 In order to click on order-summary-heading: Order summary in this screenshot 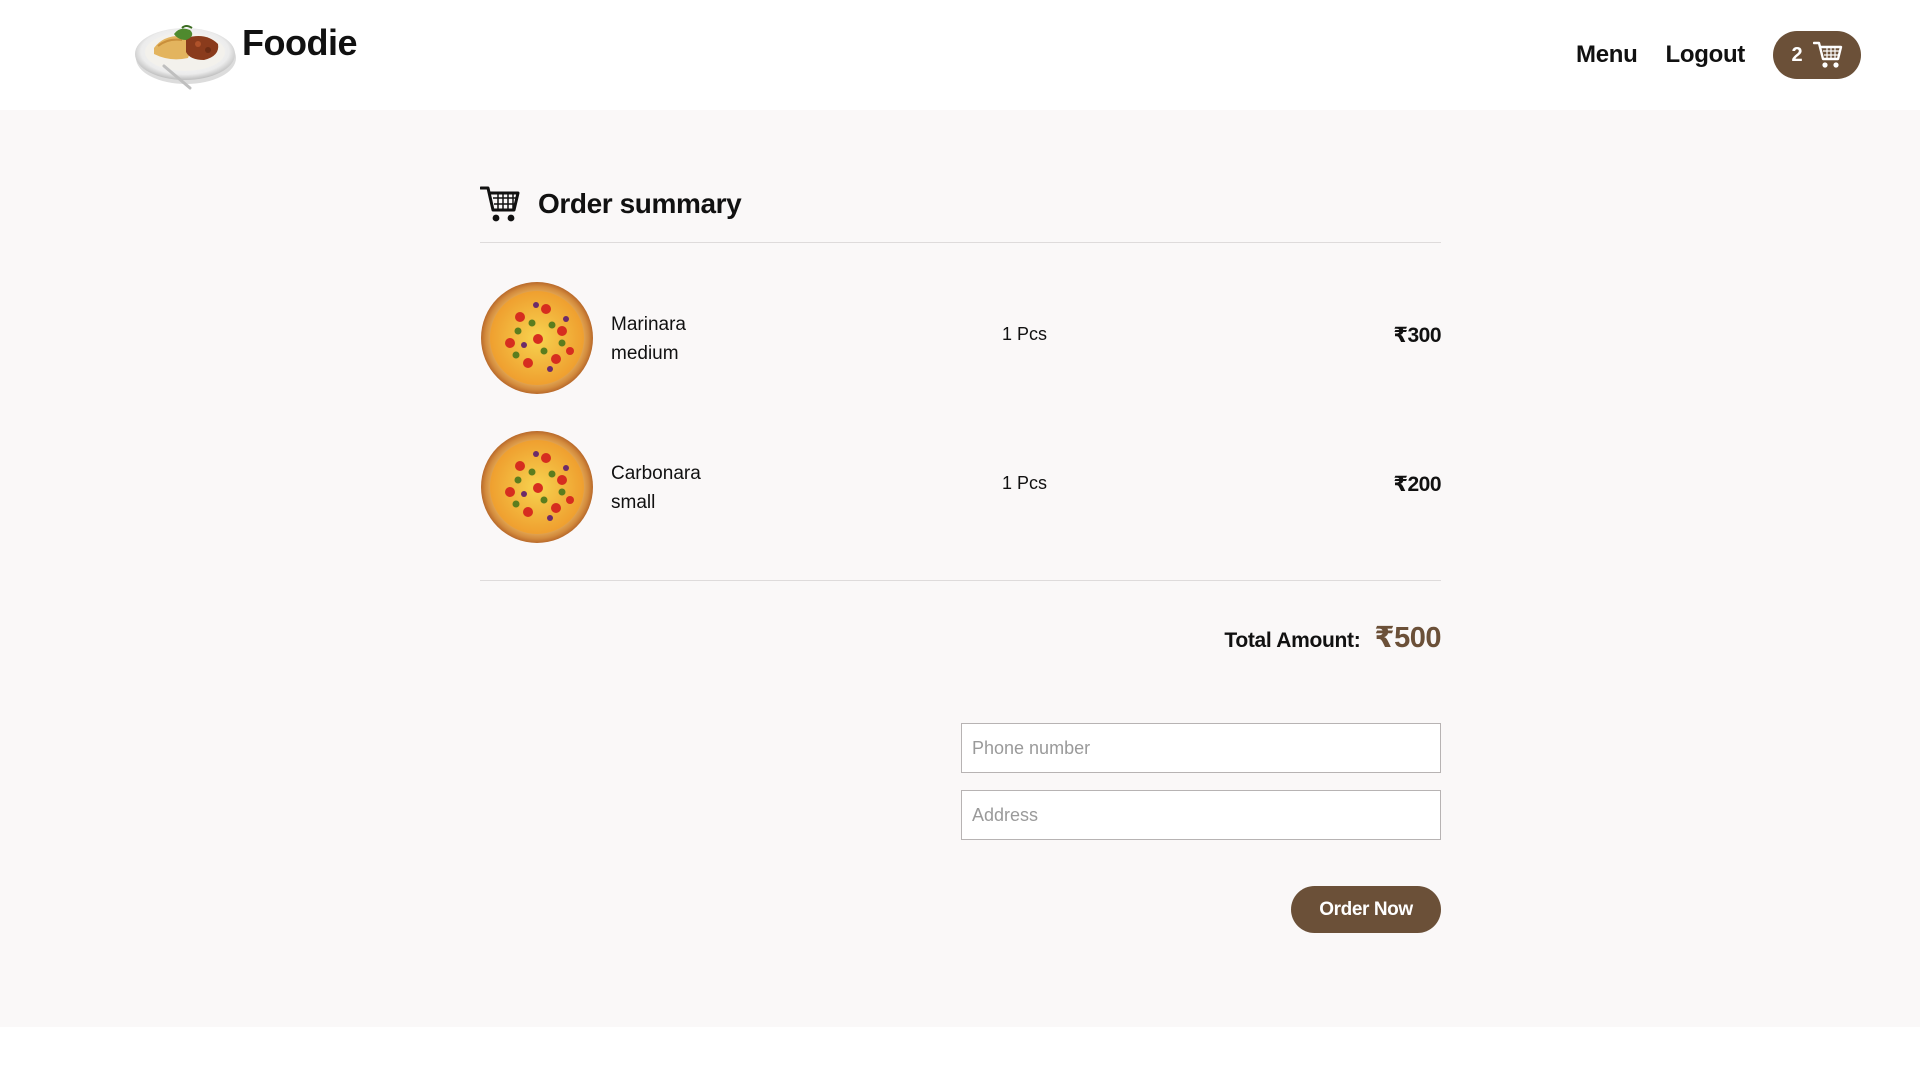, I will do `click(611, 204)`.